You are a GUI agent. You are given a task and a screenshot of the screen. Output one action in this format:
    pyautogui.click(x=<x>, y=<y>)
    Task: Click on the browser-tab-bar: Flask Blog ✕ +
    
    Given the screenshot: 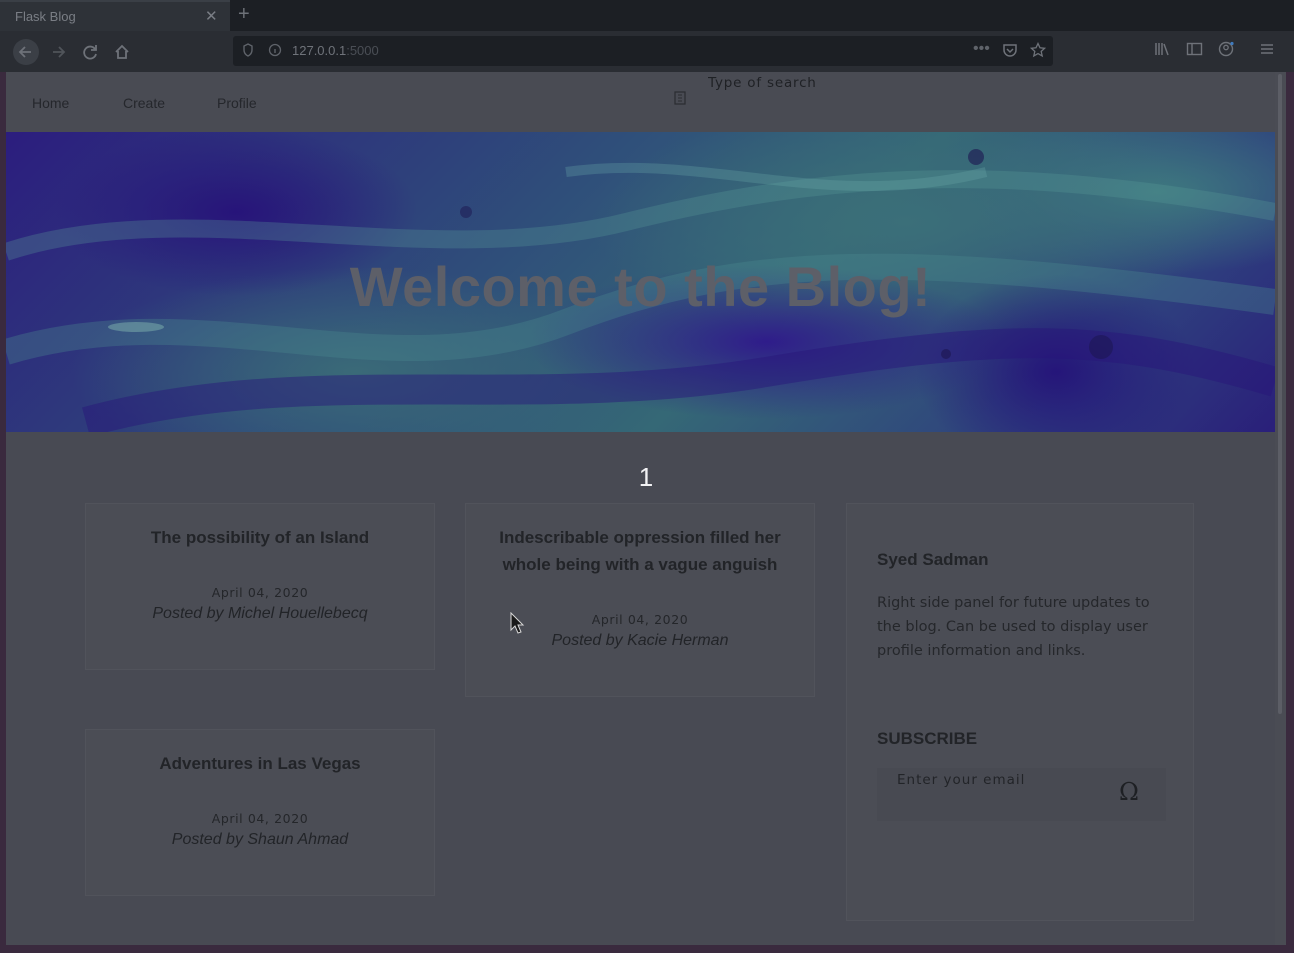 What is the action you would take?
    pyautogui.click(x=647, y=15)
    